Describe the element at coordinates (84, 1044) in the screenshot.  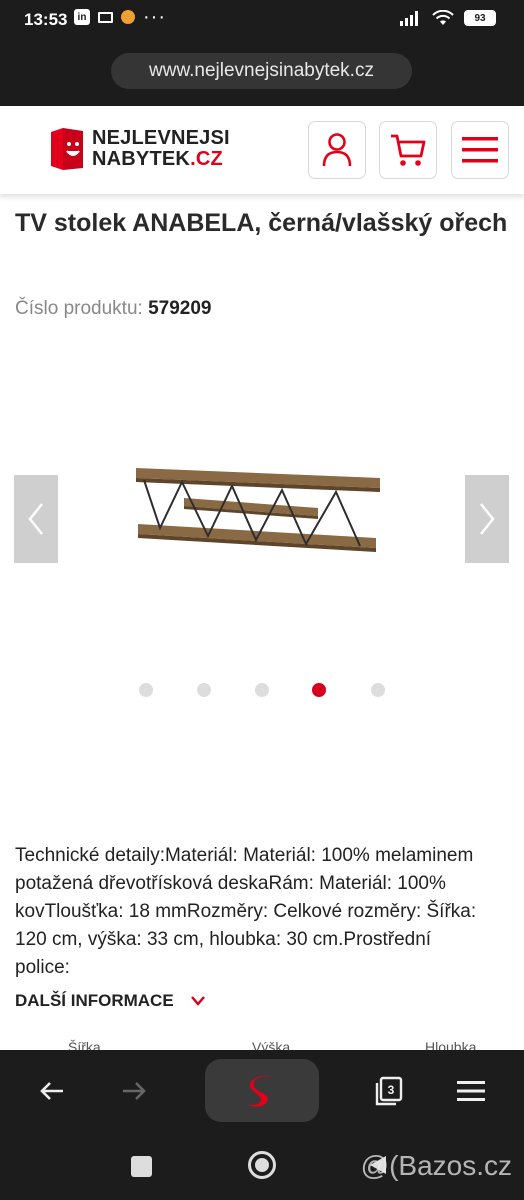
I see `dim-width-label: Šířka` at that location.